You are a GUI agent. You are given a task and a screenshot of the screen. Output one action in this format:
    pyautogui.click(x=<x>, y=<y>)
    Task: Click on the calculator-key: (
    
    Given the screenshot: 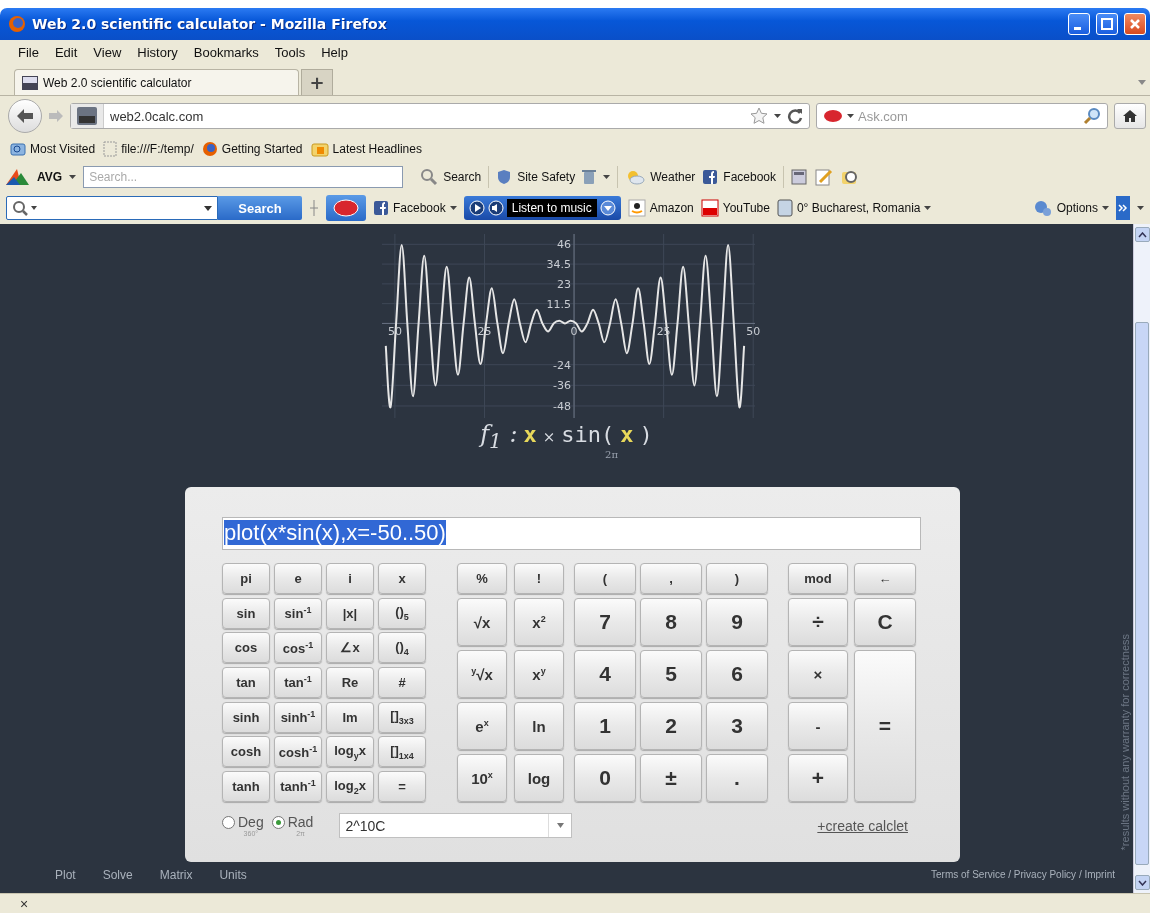 What is the action you would take?
    pyautogui.click(x=605, y=578)
    